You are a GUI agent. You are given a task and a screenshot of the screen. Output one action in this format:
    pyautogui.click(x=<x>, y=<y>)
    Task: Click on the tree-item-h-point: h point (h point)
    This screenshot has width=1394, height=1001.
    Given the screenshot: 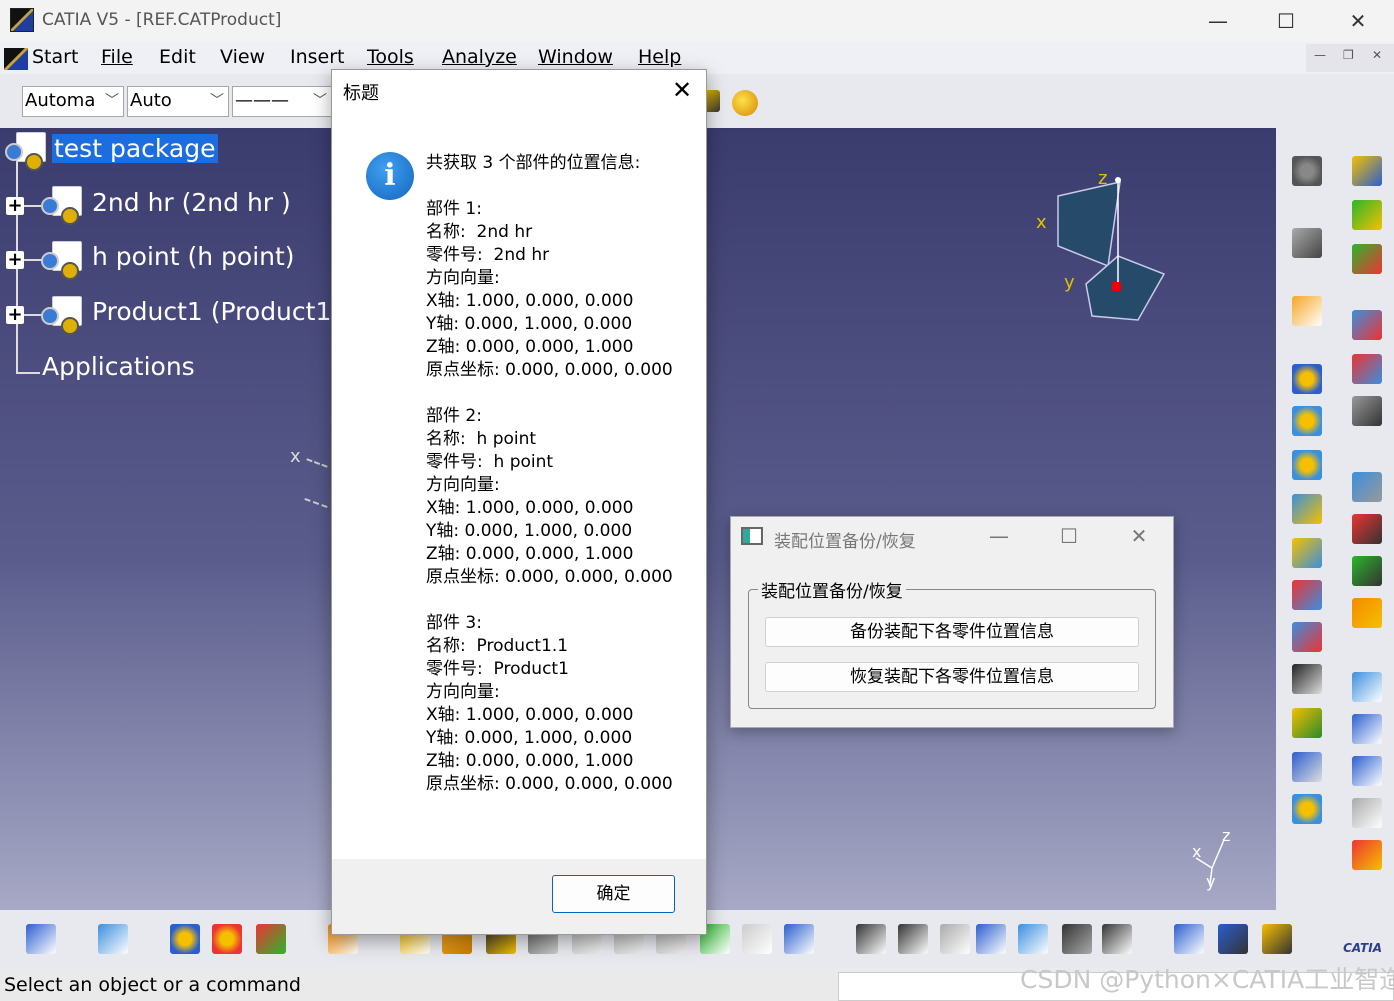 What is the action you would take?
    pyautogui.click(x=193, y=256)
    